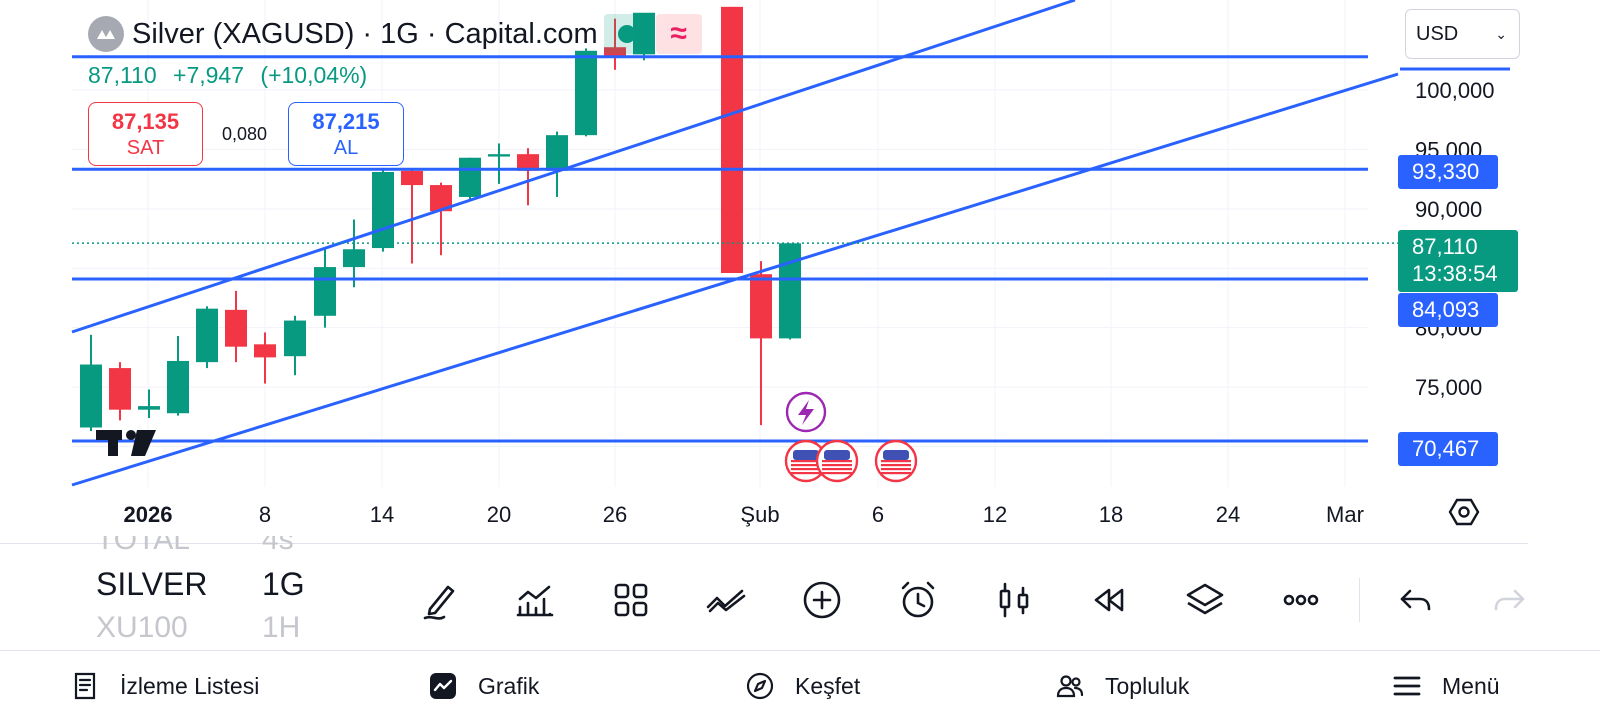 The image size is (1600, 720). What do you see at coordinates (626, 34) in the screenshot?
I see `market-open-indicator` at bounding box center [626, 34].